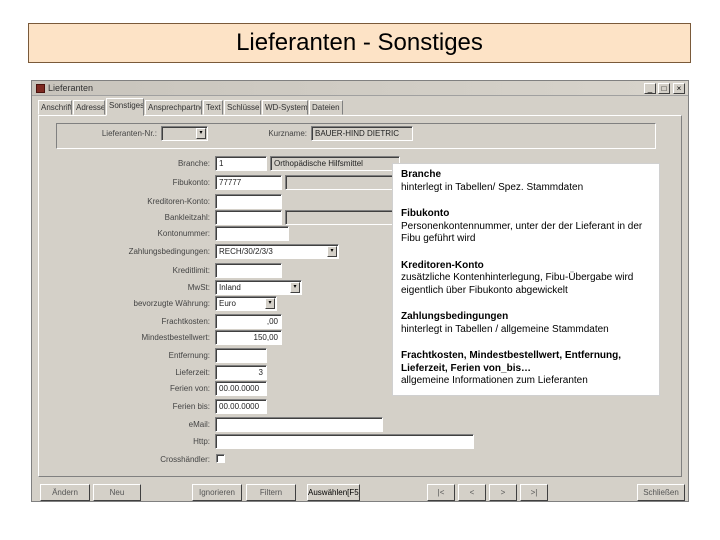 The width and height of the screenshot is (720, 540). What do you see at coordinates (455, 316) in the screenshot?
I see `callout-heading: Zahlungsbedingungen` at bounding box center [455, 316].